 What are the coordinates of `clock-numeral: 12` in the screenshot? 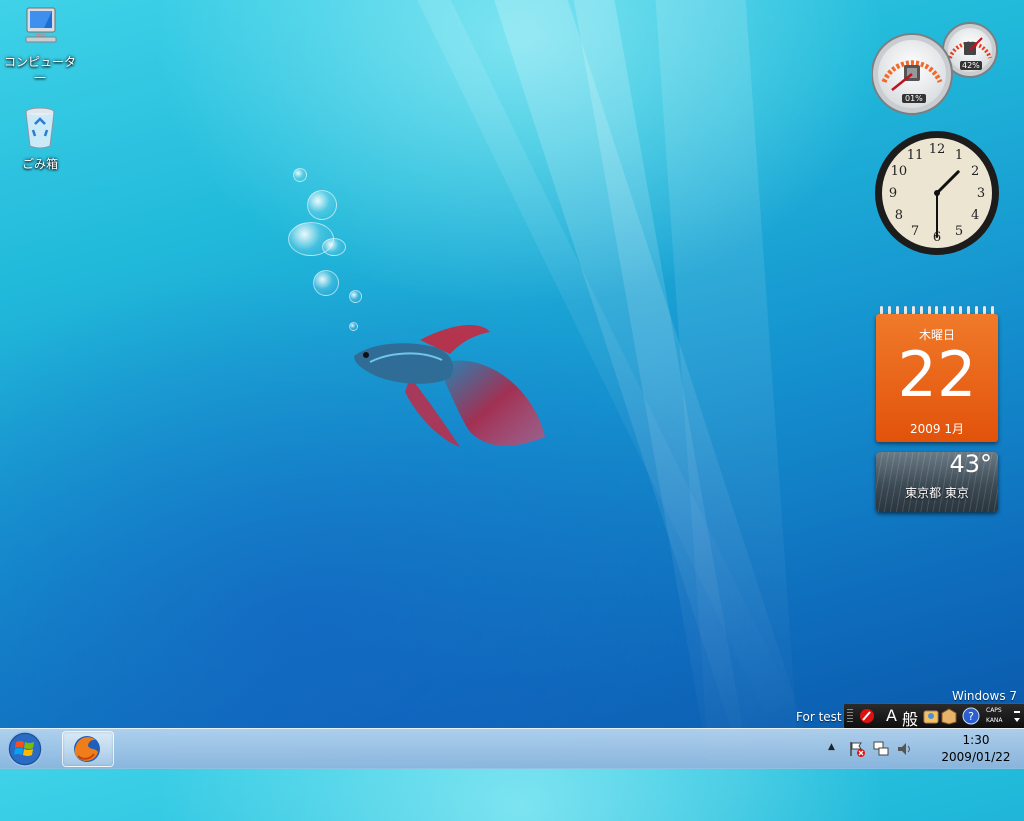 It's located at (937, 149).